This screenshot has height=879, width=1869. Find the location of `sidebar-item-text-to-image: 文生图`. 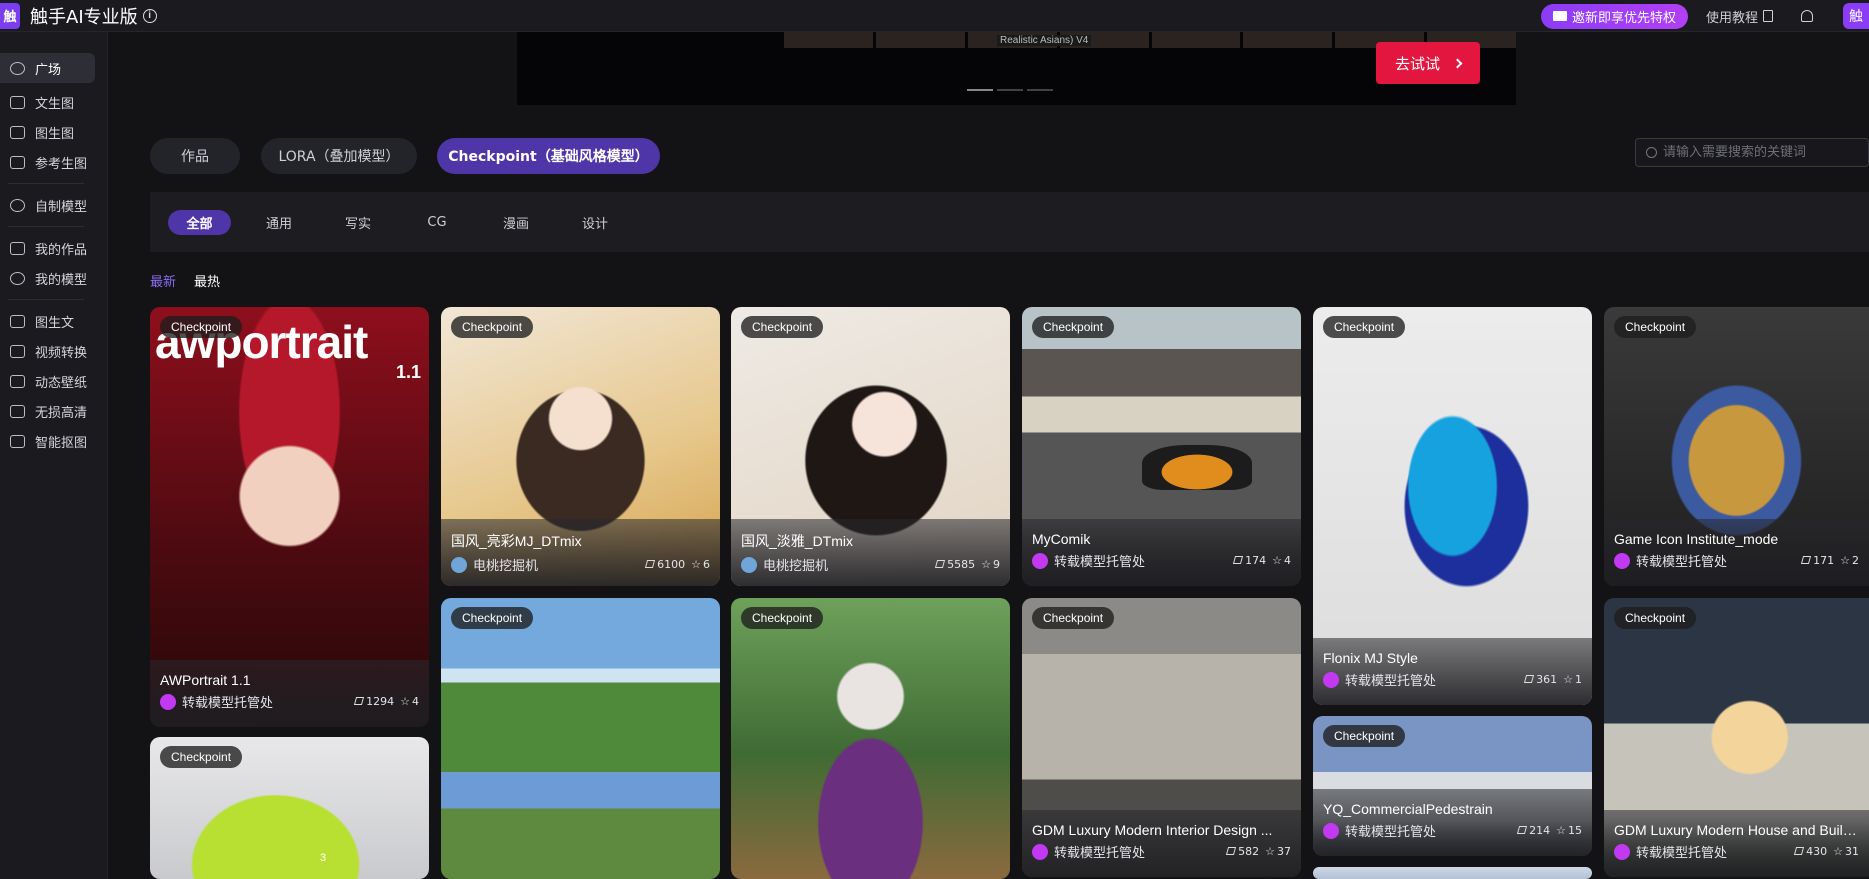

sidebar-item-text-to-image: 文生图 is located at coordinates (47, 102).